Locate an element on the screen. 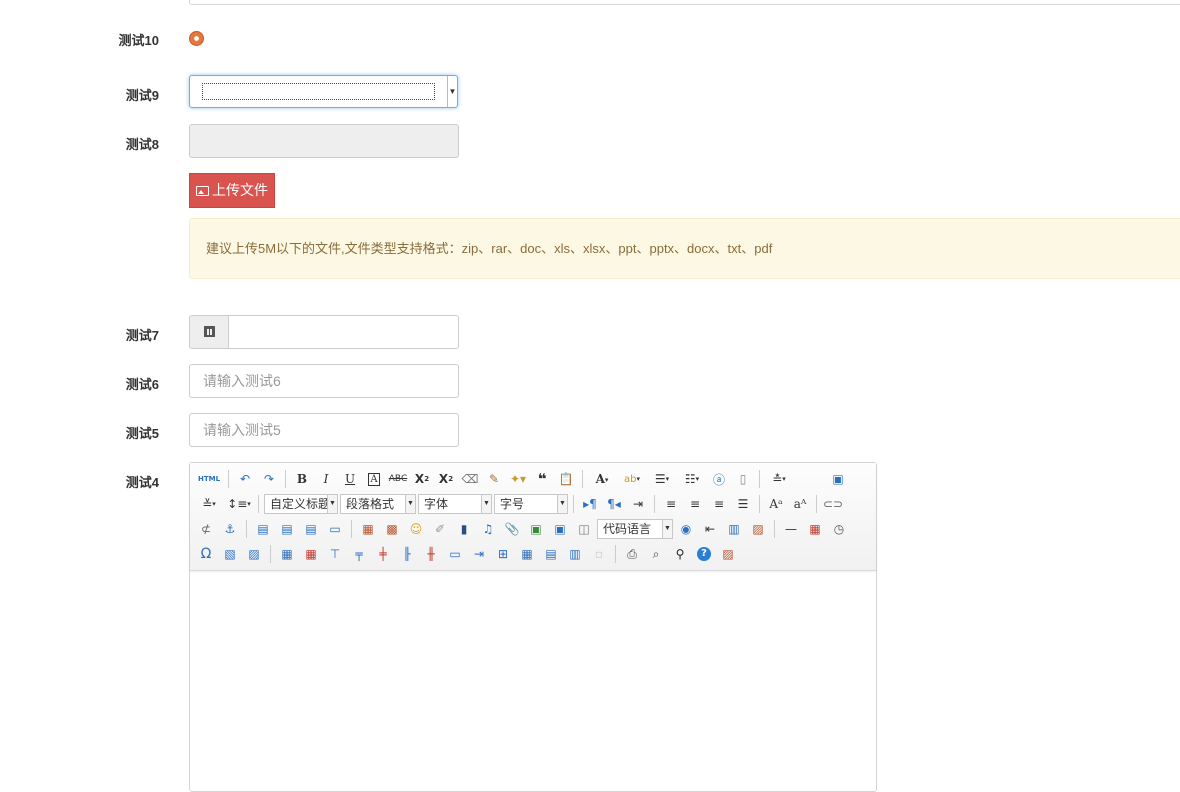 The image size is (1180, 792). insert-table-icon: ▦ is located at coordinates (287, 554).